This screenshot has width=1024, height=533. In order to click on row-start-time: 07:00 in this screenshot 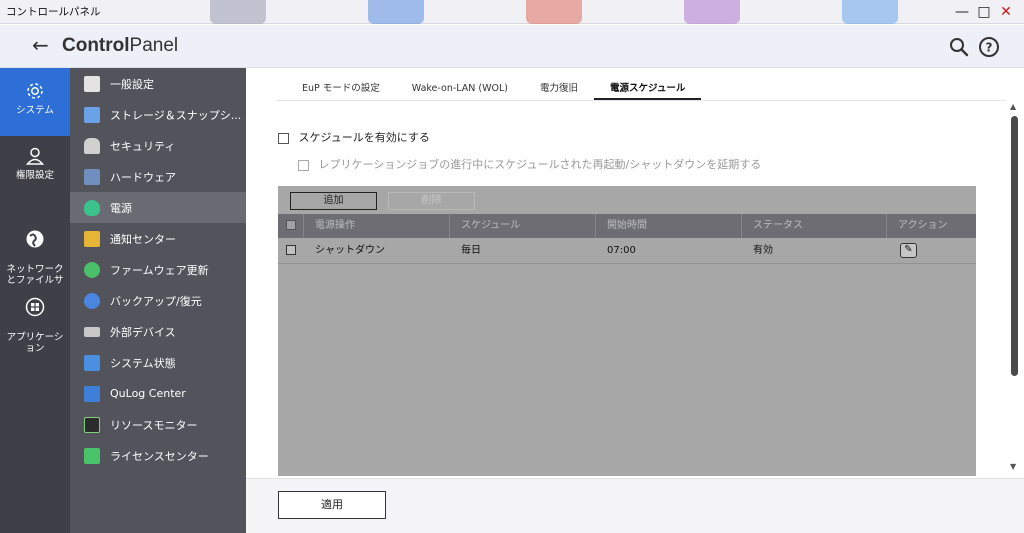, I will do `click(621, 250)`.